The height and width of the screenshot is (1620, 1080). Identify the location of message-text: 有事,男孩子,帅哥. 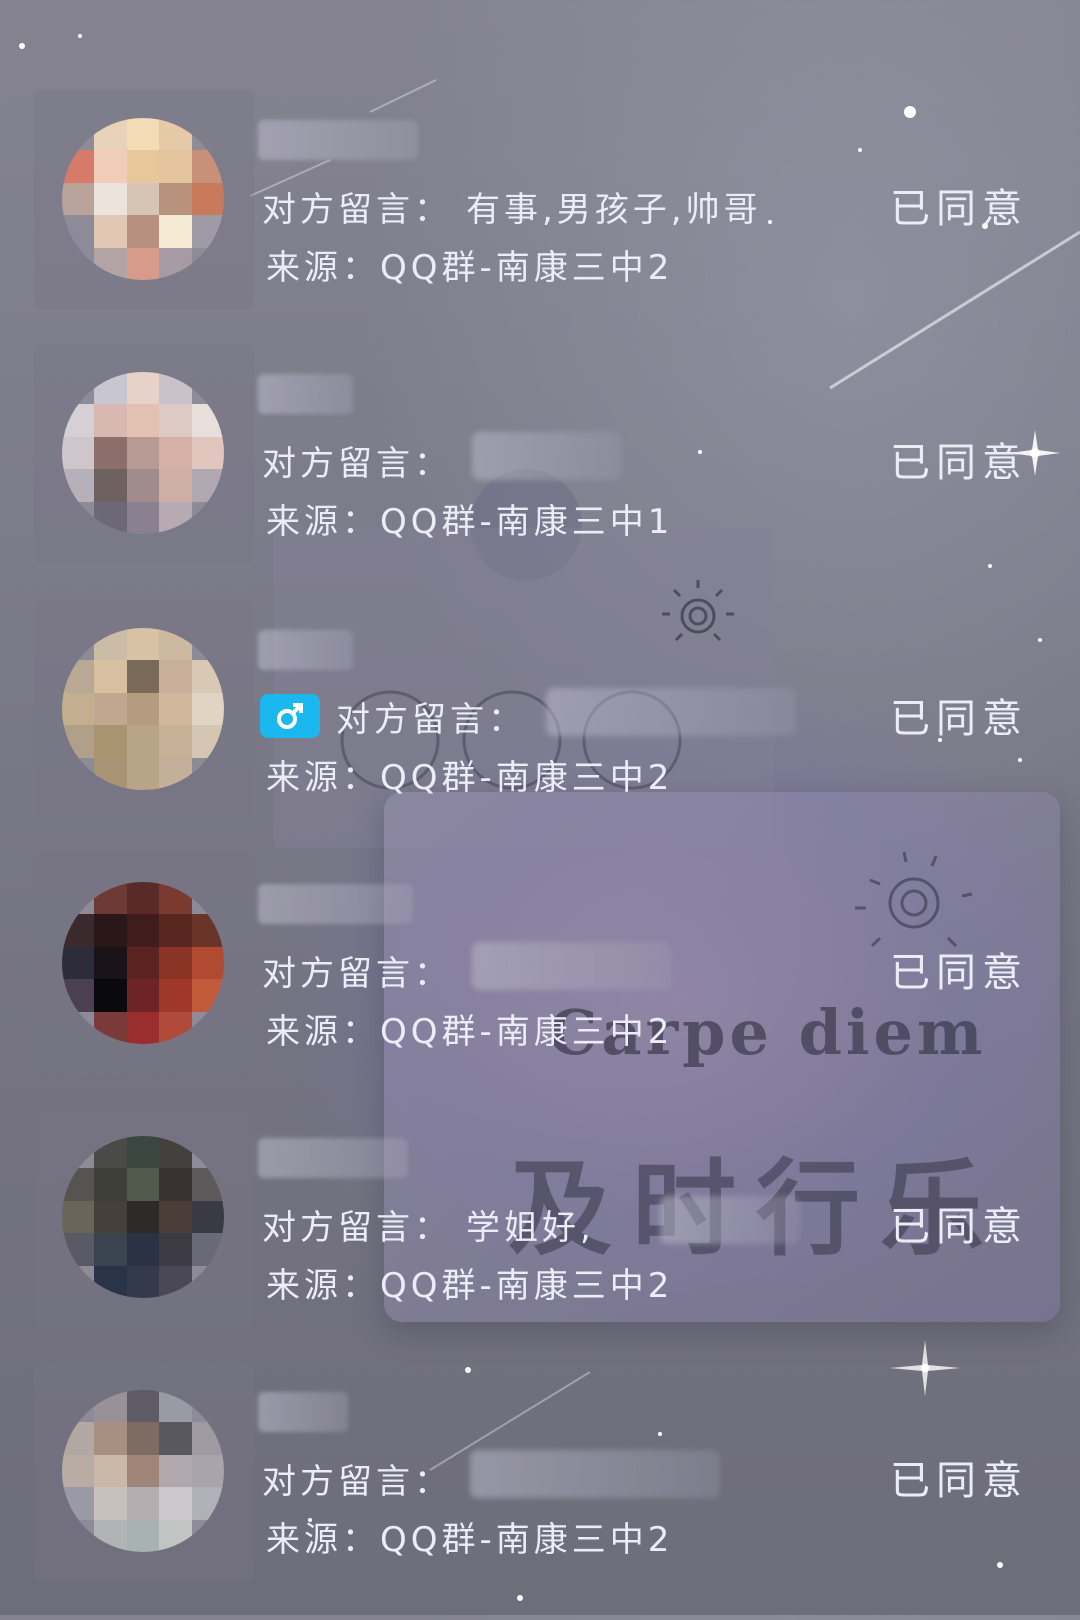
(614, 210).